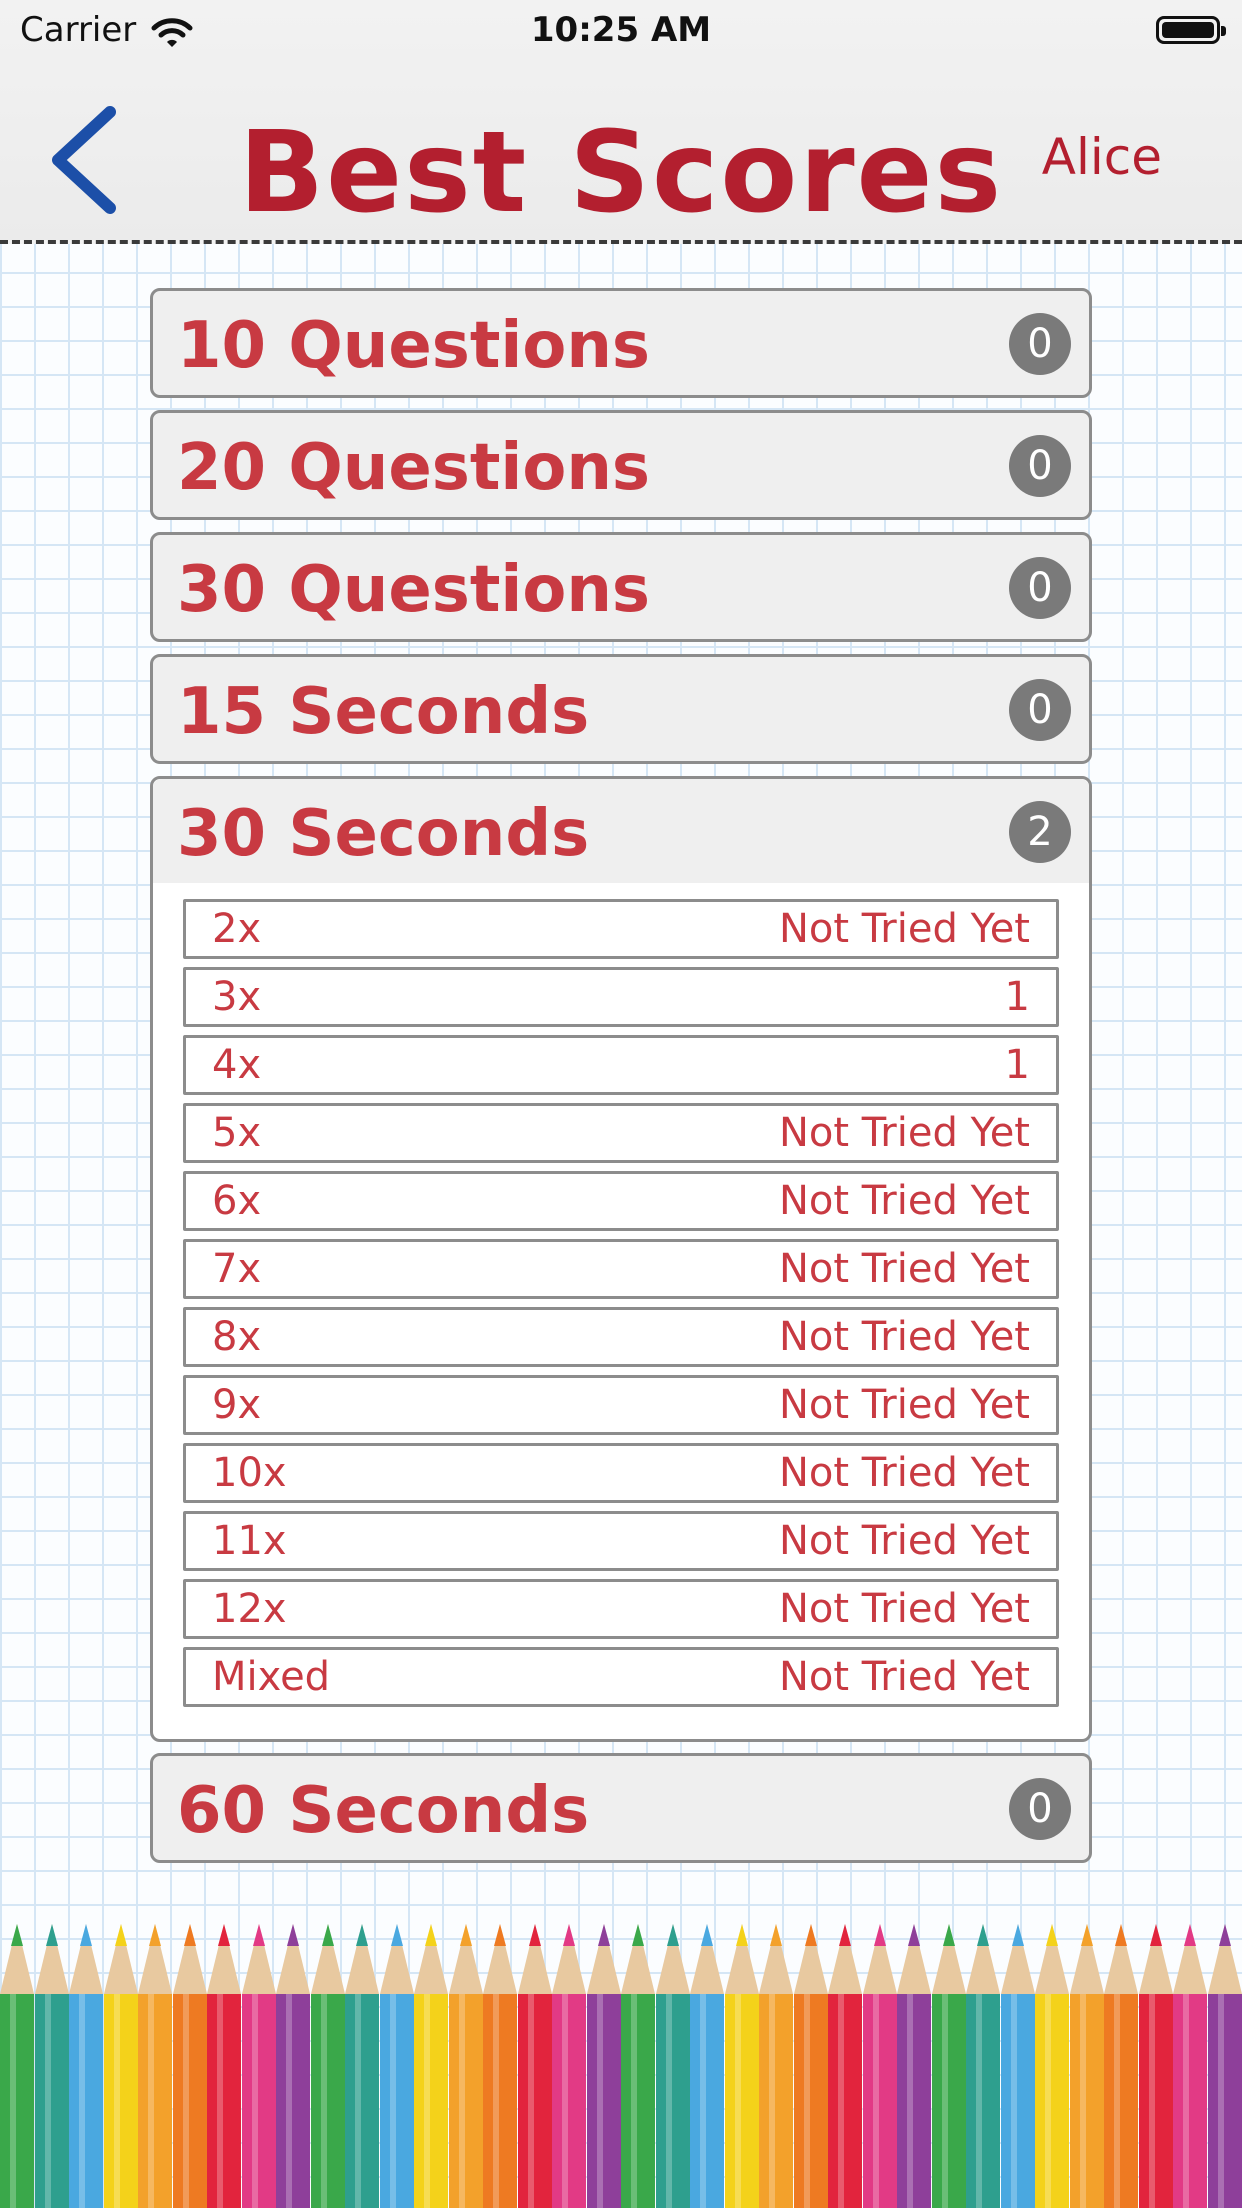 This screenshot has width=1242, height=2208. What do you see at coordinates (621, 122) in the screenshot?
I see `header-bar: Carrier 10:25 AM Best Scores Alice` at bounding box center [621, 122].